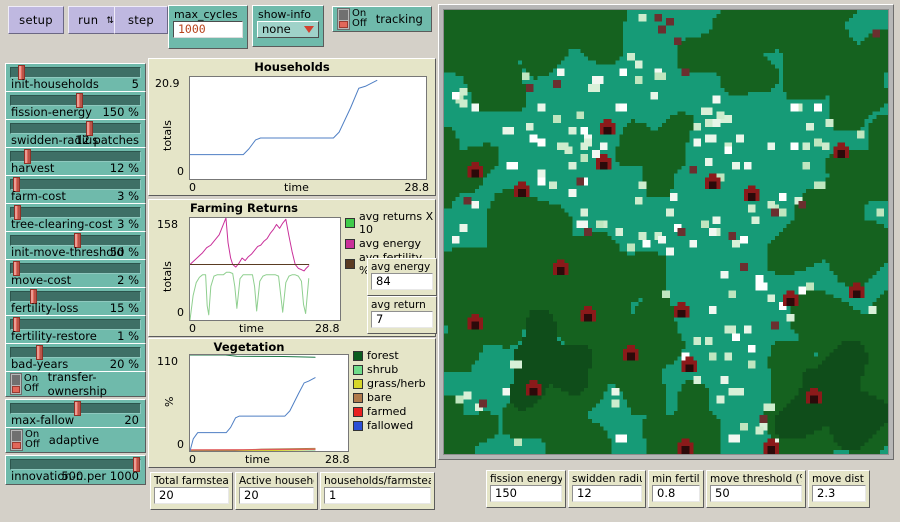  I want to click on monitor-swidden-radius: swidden radius12, so click(607, 489).